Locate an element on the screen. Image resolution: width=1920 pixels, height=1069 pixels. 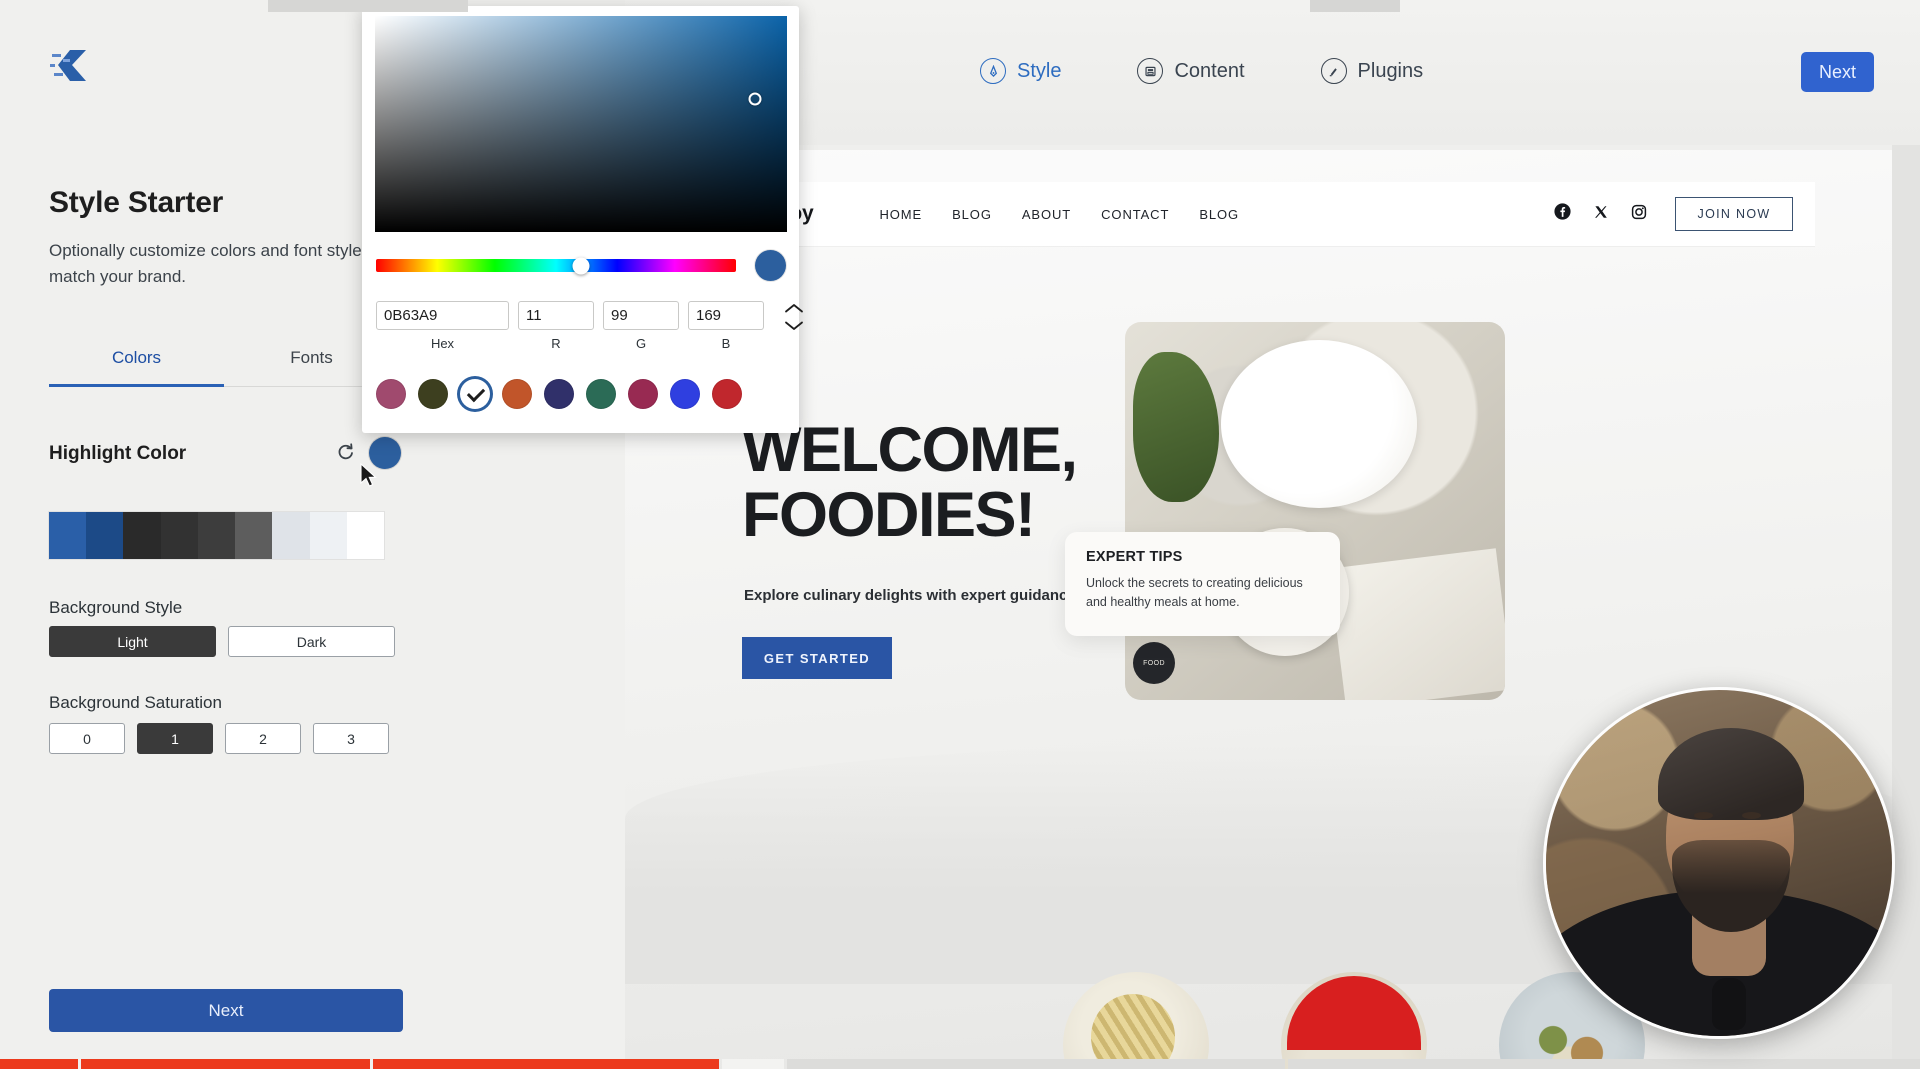
background-style-dark: Dark is located at coordinates (311, 641).